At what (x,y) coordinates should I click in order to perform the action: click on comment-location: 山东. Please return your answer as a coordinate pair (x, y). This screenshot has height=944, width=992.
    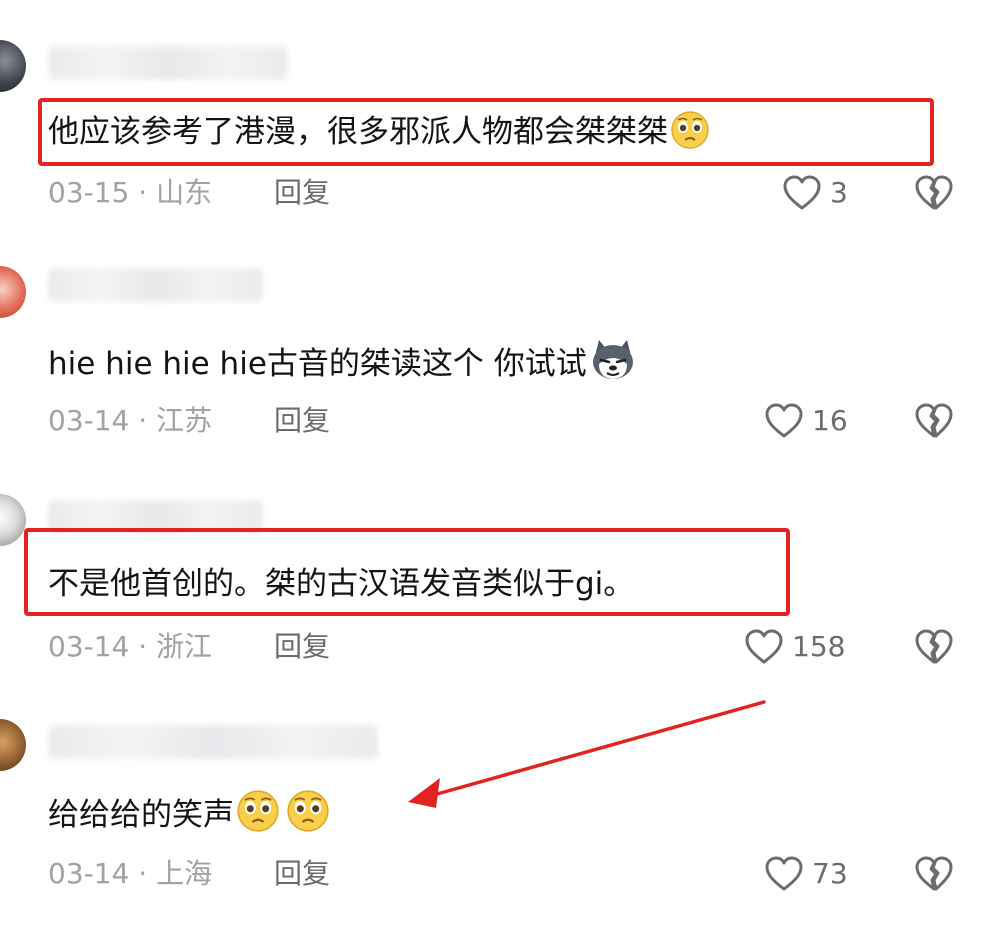
    Looking at the image, I should click on (184, 192).